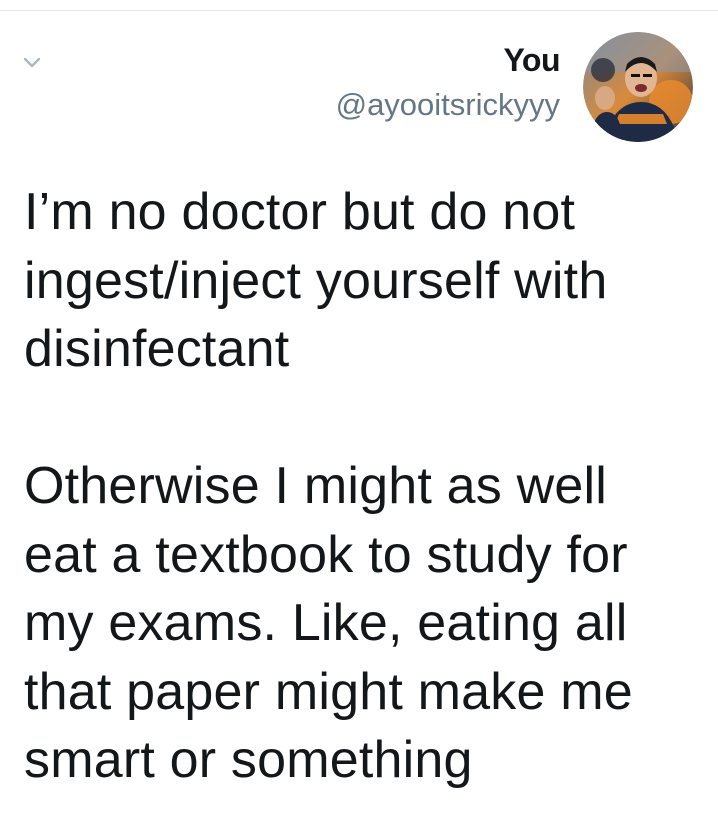 This screenshot has height=832, width=718. Describe the element at coordinates (448, 60) in the screenshot. I see `display-name: You` at that location.